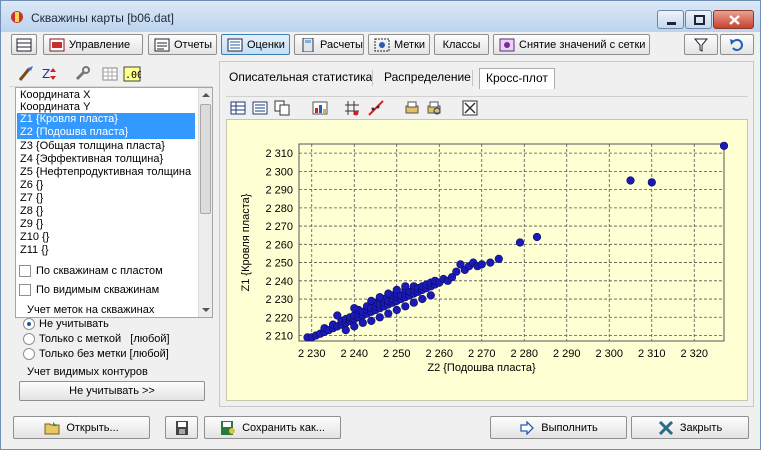 Image resolution: width=761 pixels, height=450 pixels. Describe the element at coordinates (376, 108) in the screenshot. I see `regression-line-icon` at that location.